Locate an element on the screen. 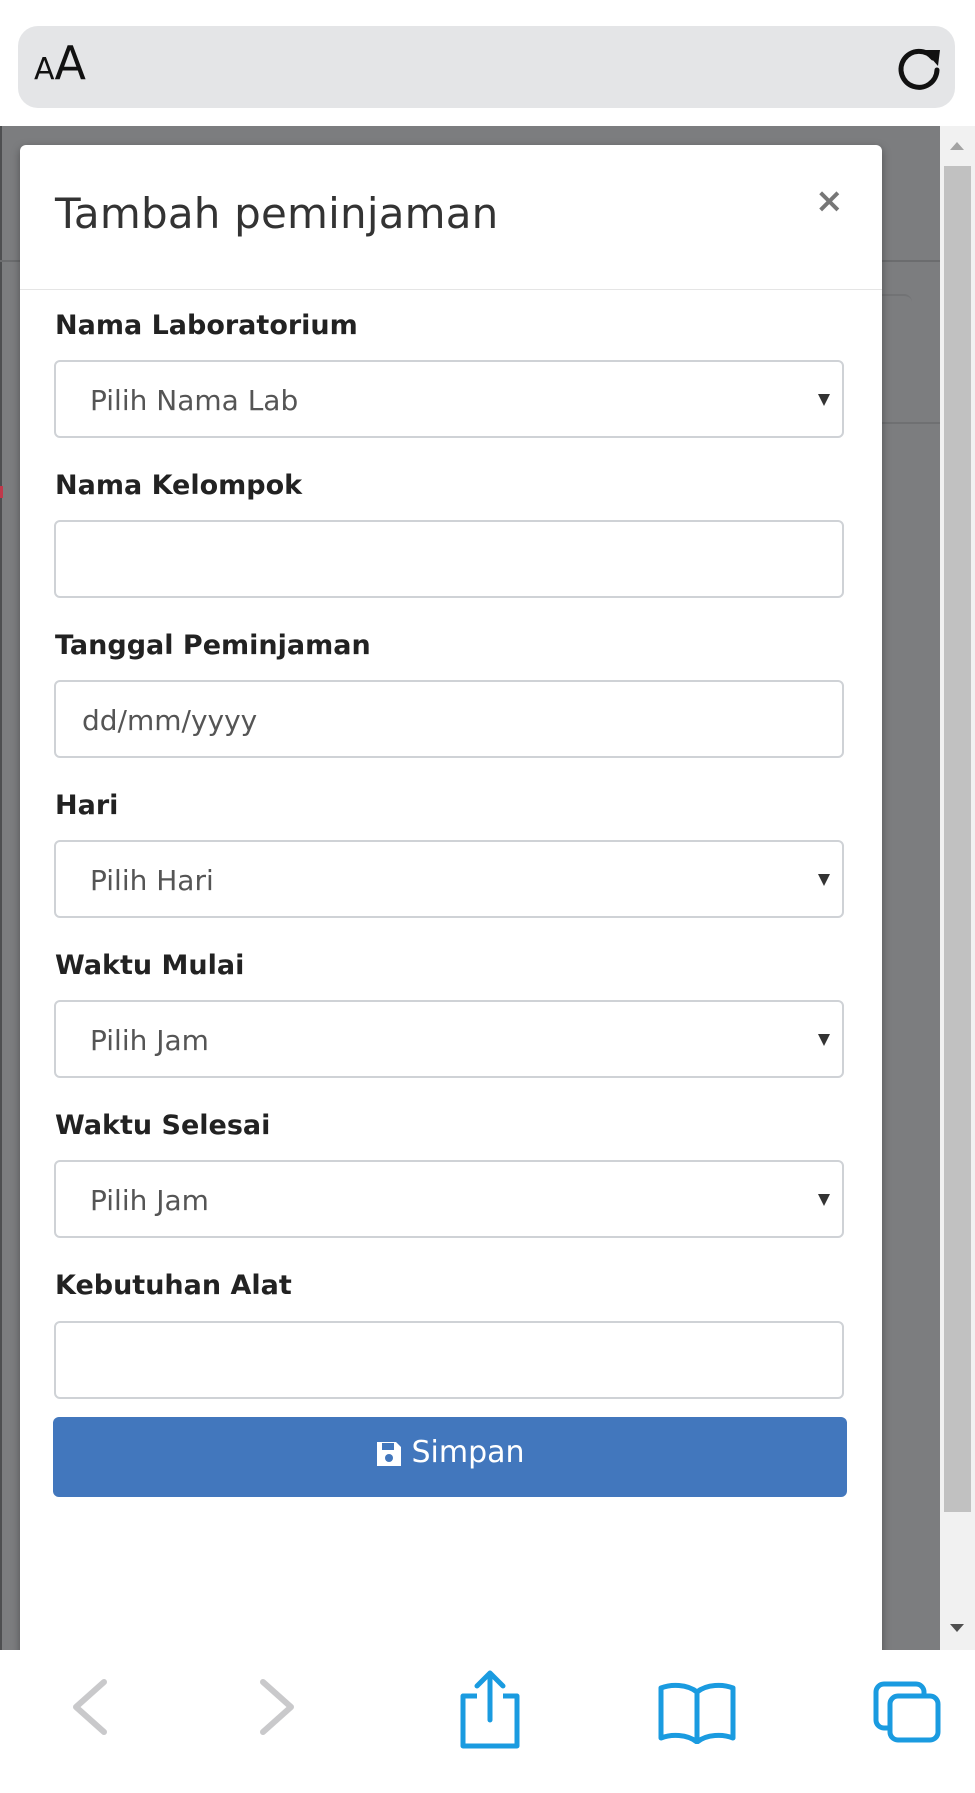 The image size is (975, 1793). address-bar: AA is located at coordinates (486, 67).